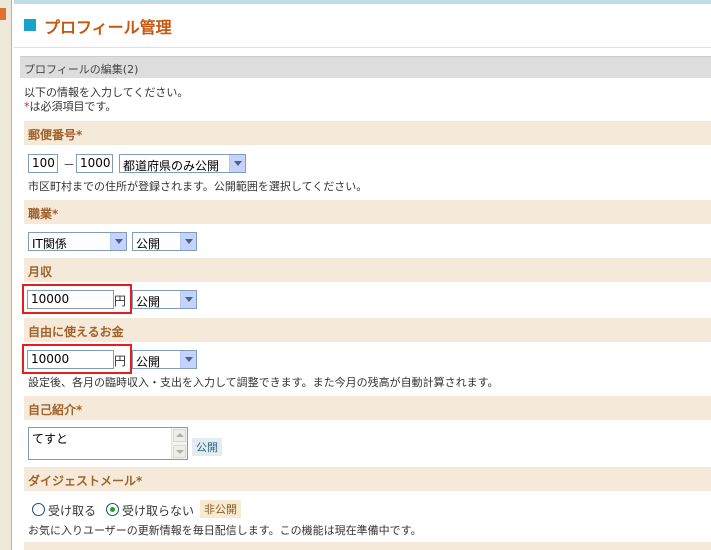 The height and width of the screenshot is (550, 711). I want to click on section-title: プロフィールの編集(2), so click(81, 69).